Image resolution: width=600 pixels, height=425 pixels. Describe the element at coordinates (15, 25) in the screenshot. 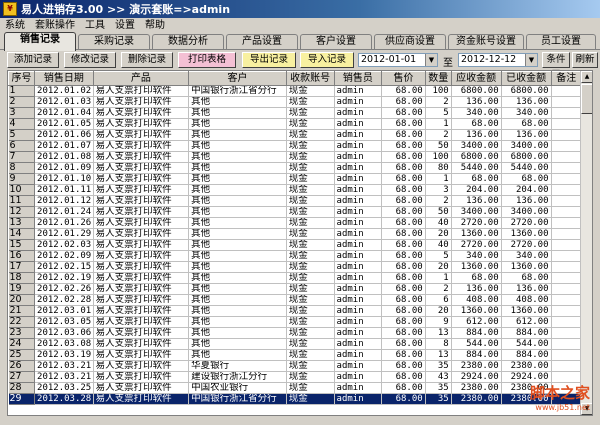

I see `menu-system: 系统` at that location.